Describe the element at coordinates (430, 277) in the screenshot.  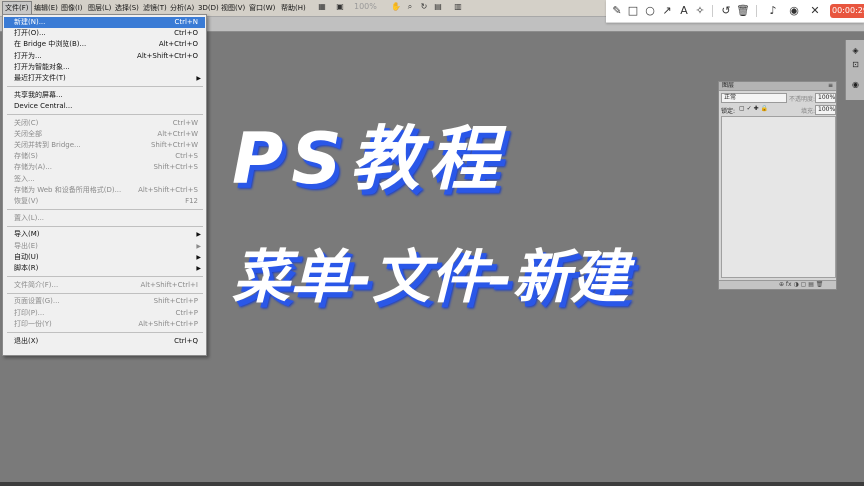
I see `overlay-subtitle: 菜单-文件-新建` at that location.